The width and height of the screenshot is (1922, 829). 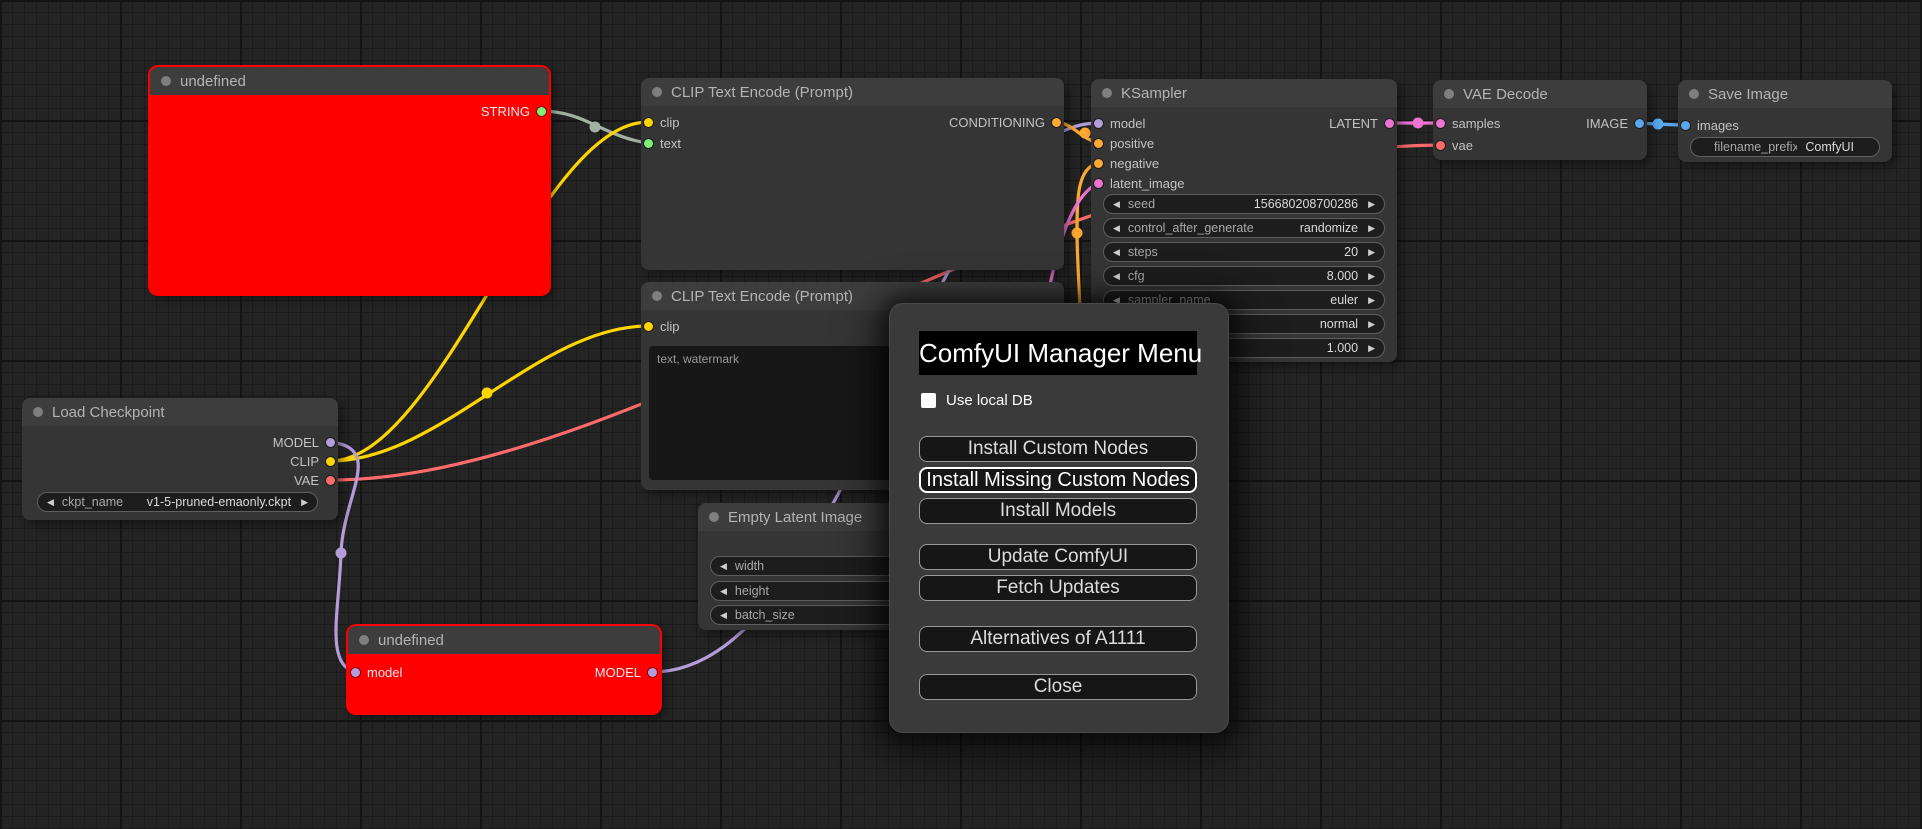 I want to click on widget-value: 1.000, so click(x=1342, y=348).